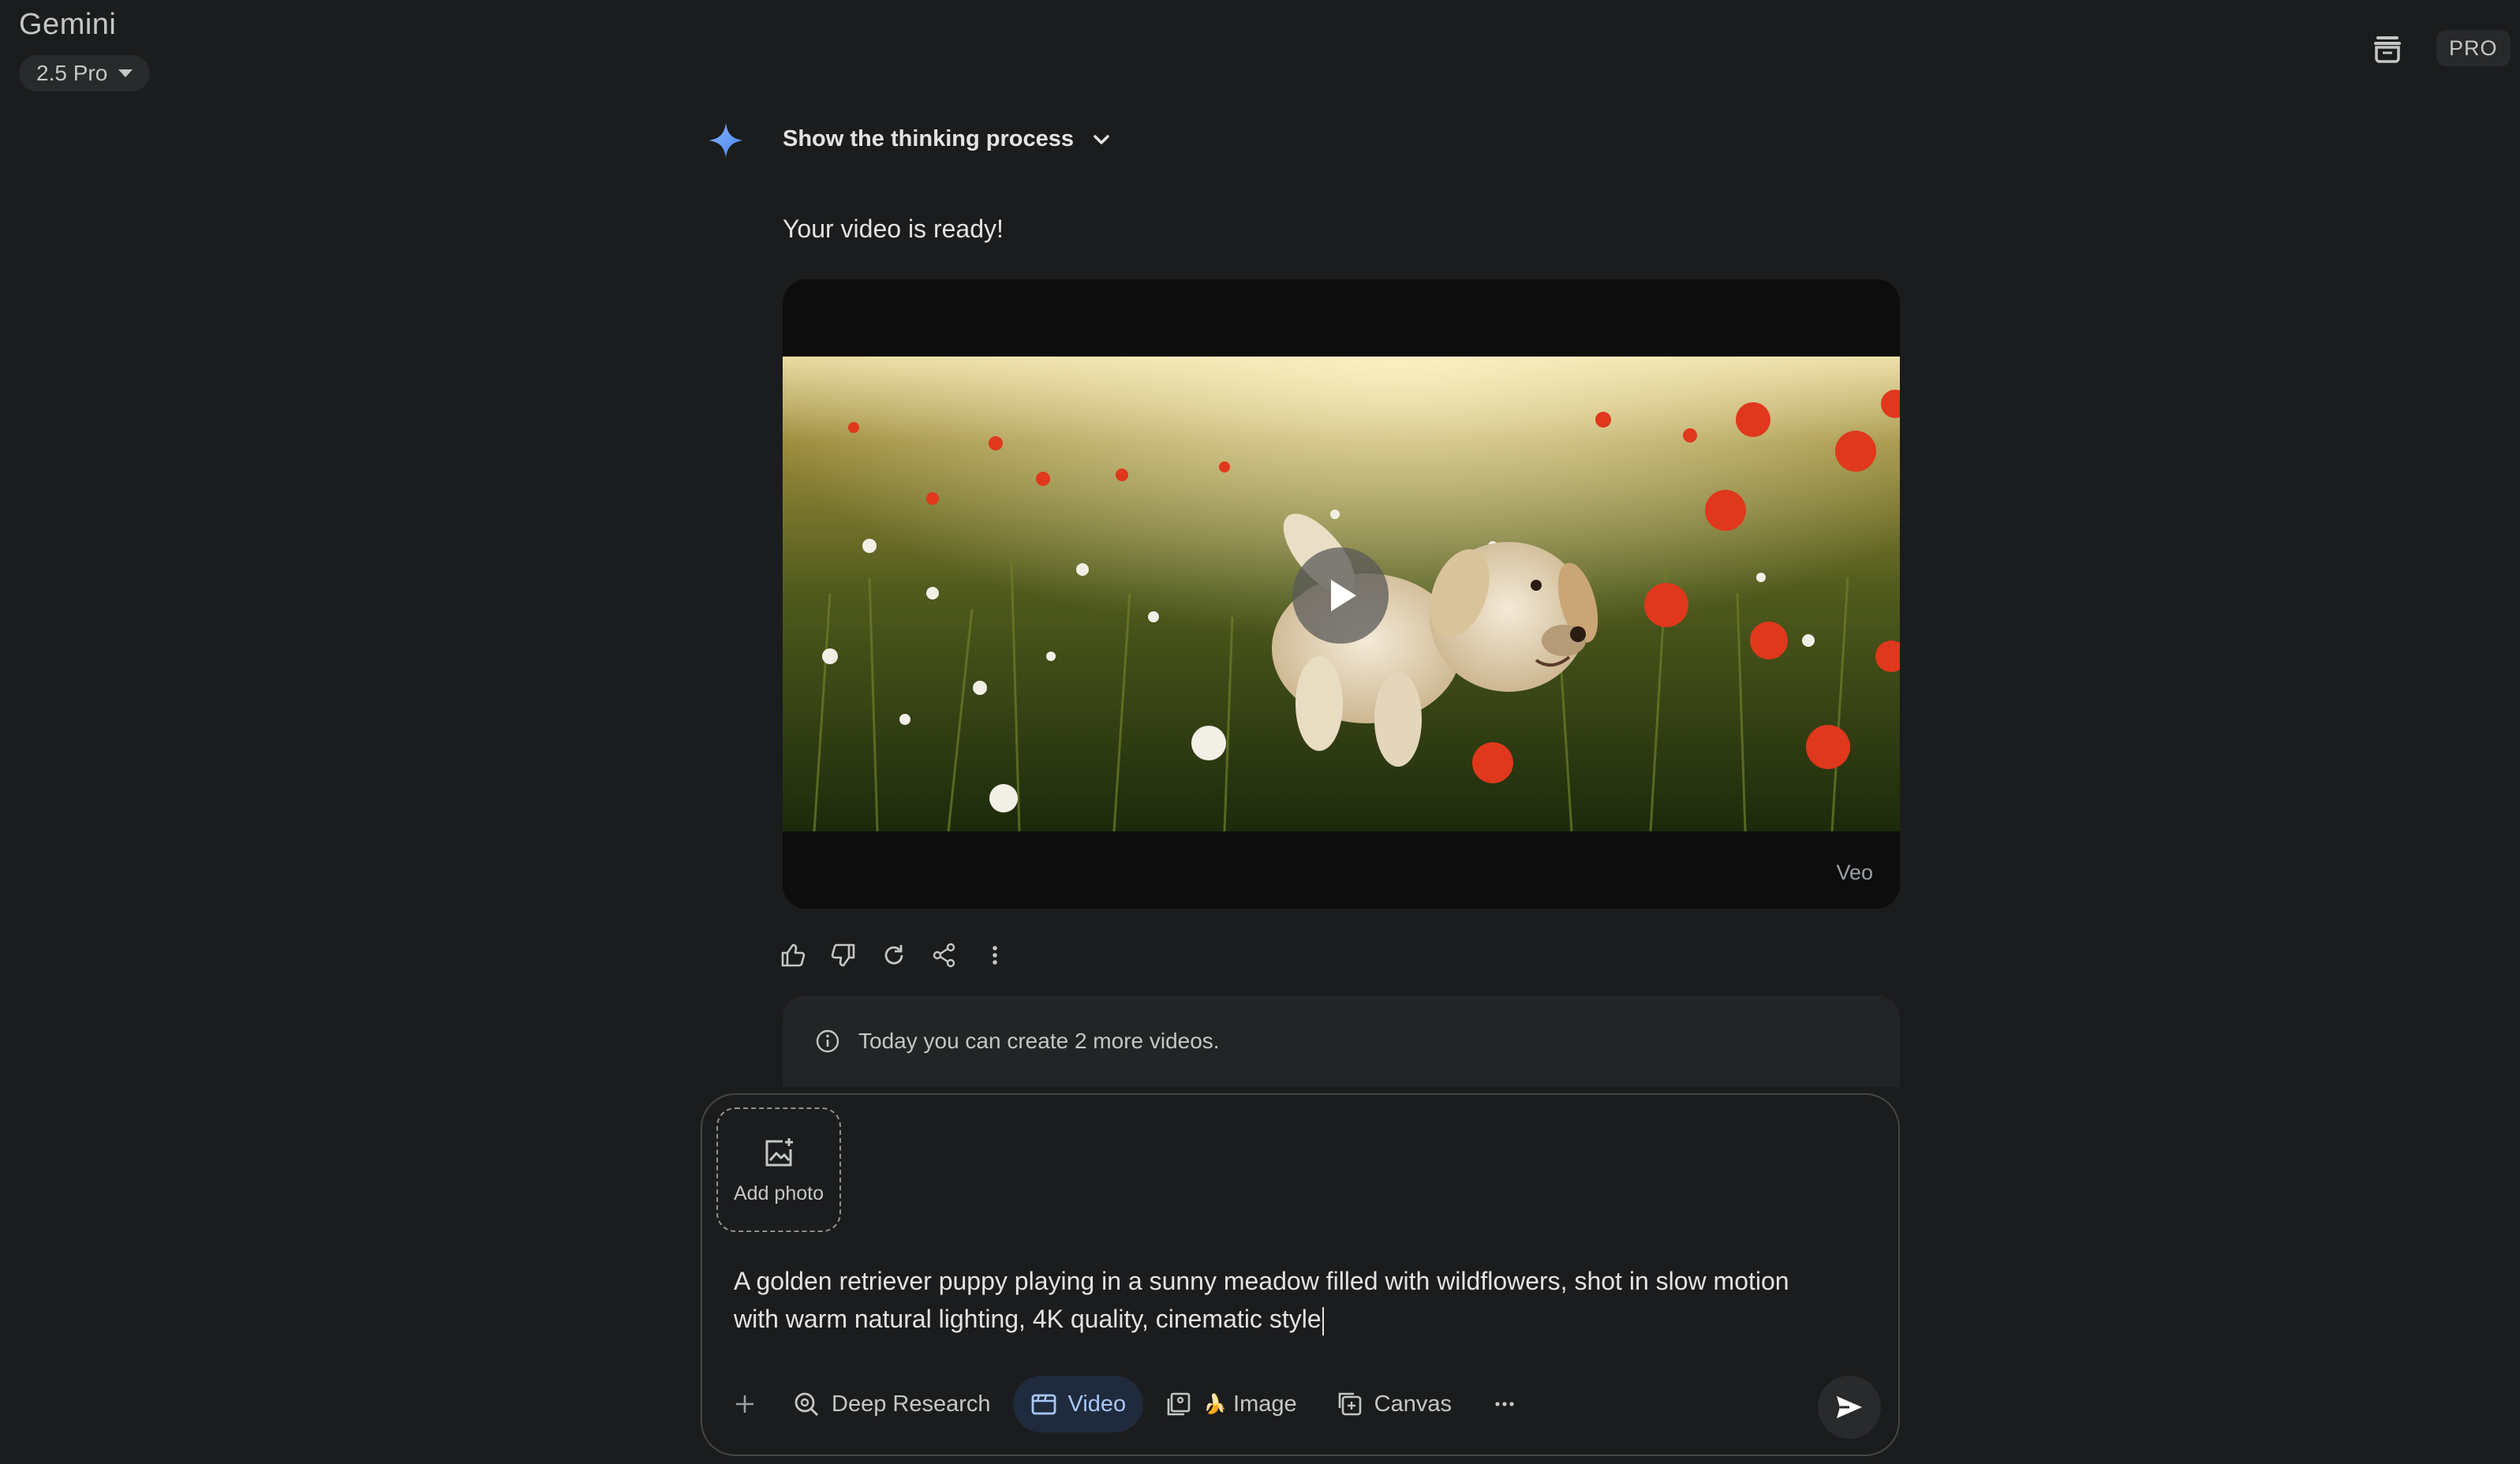 This screenshot has height=1464, width=2520. I want to click on canvas-icon, so click(1349, 1404).